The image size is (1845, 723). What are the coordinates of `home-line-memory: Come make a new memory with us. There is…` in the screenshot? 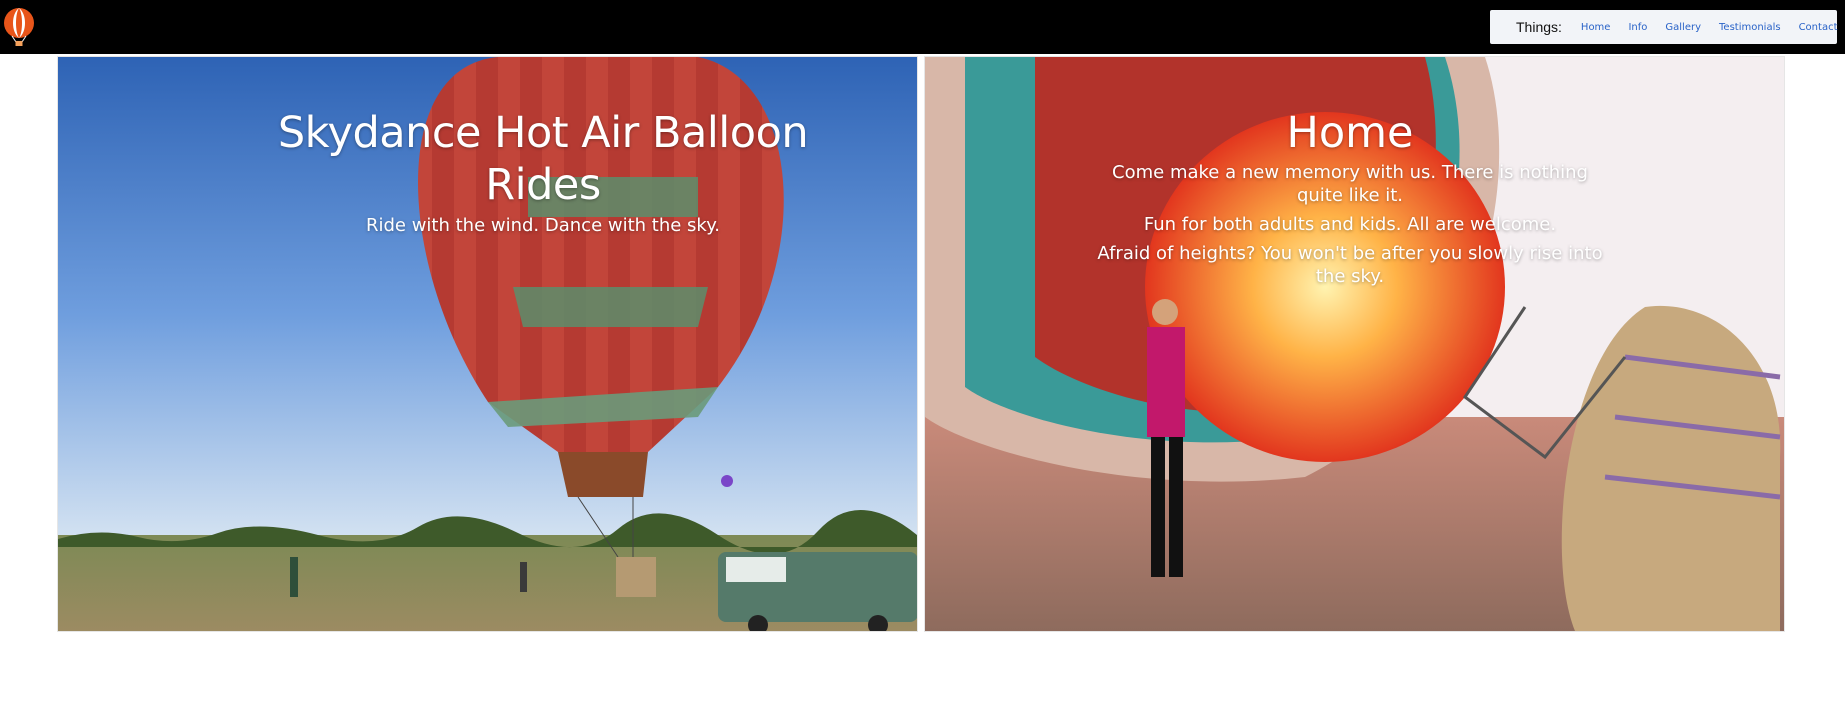 It's located at (1350, 184).